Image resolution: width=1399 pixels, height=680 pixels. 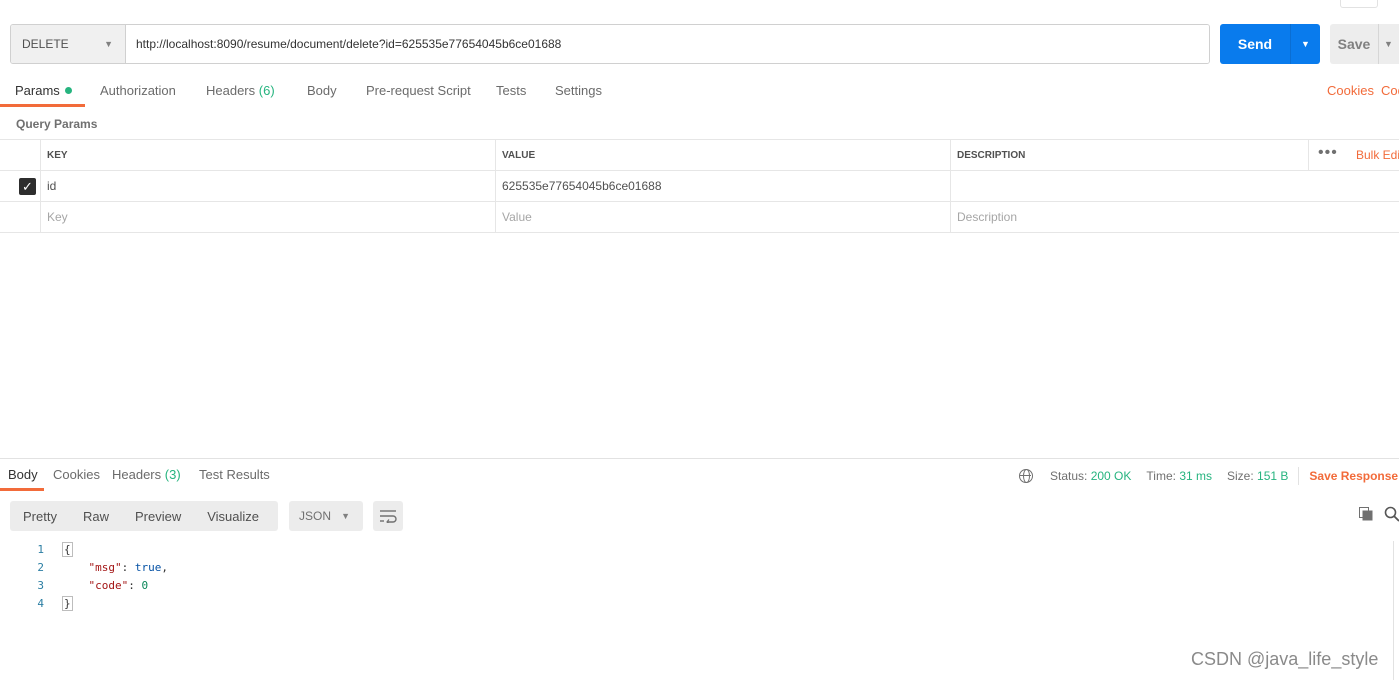 I want to click on bulk-edit-link: Bulk Edit, so click(x=1377, y=155).